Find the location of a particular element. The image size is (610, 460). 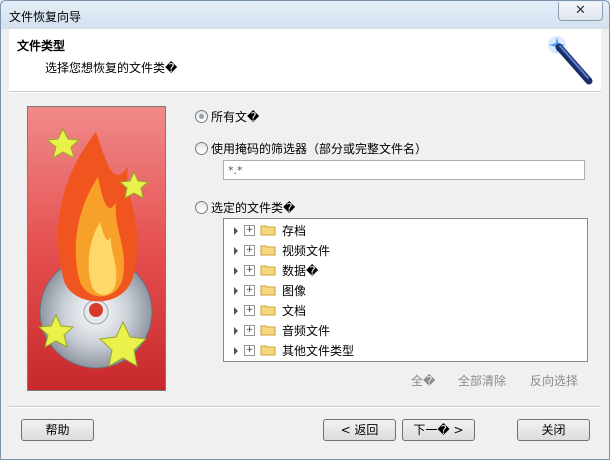

tree-item-archive: + 存档 is located at coordinates (404, 231).